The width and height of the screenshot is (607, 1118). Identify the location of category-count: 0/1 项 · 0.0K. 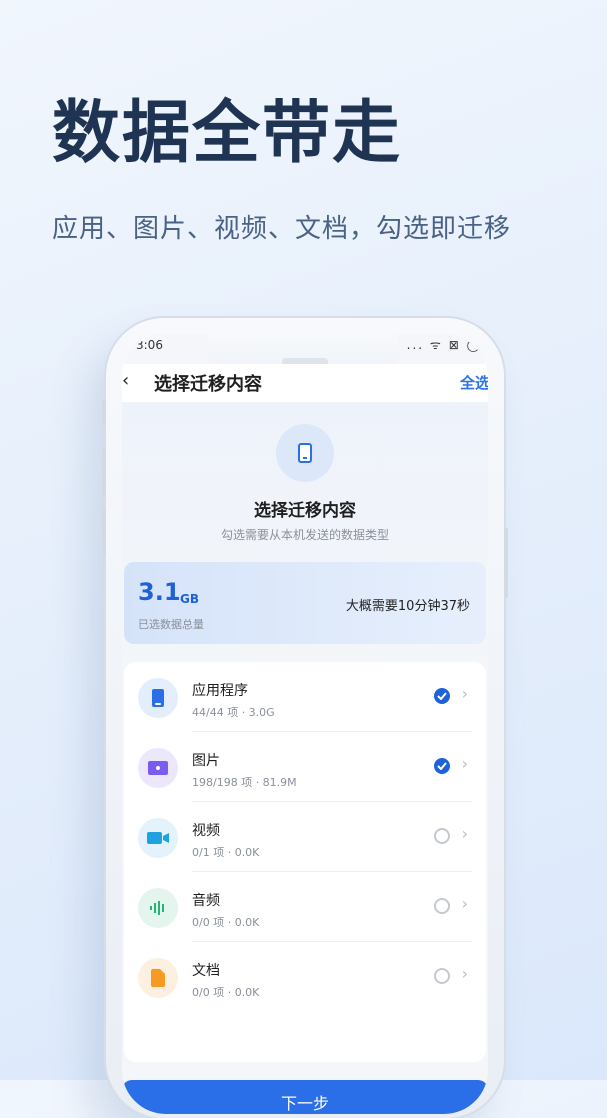
(226, 852).